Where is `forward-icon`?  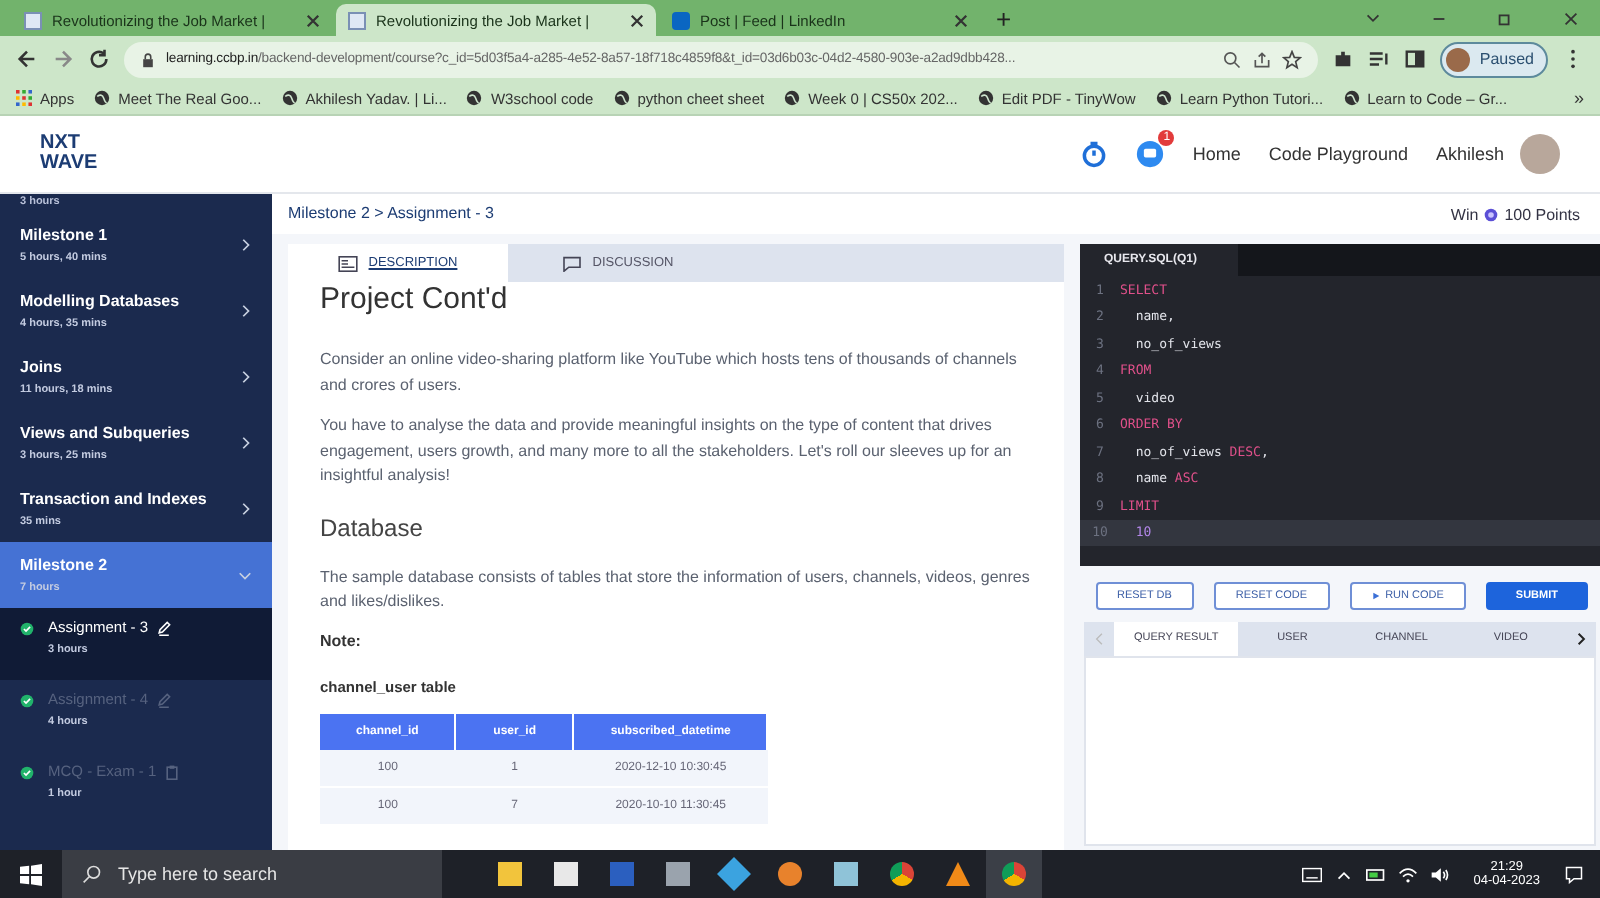
forward-icon is located at coordinates (63, 59).